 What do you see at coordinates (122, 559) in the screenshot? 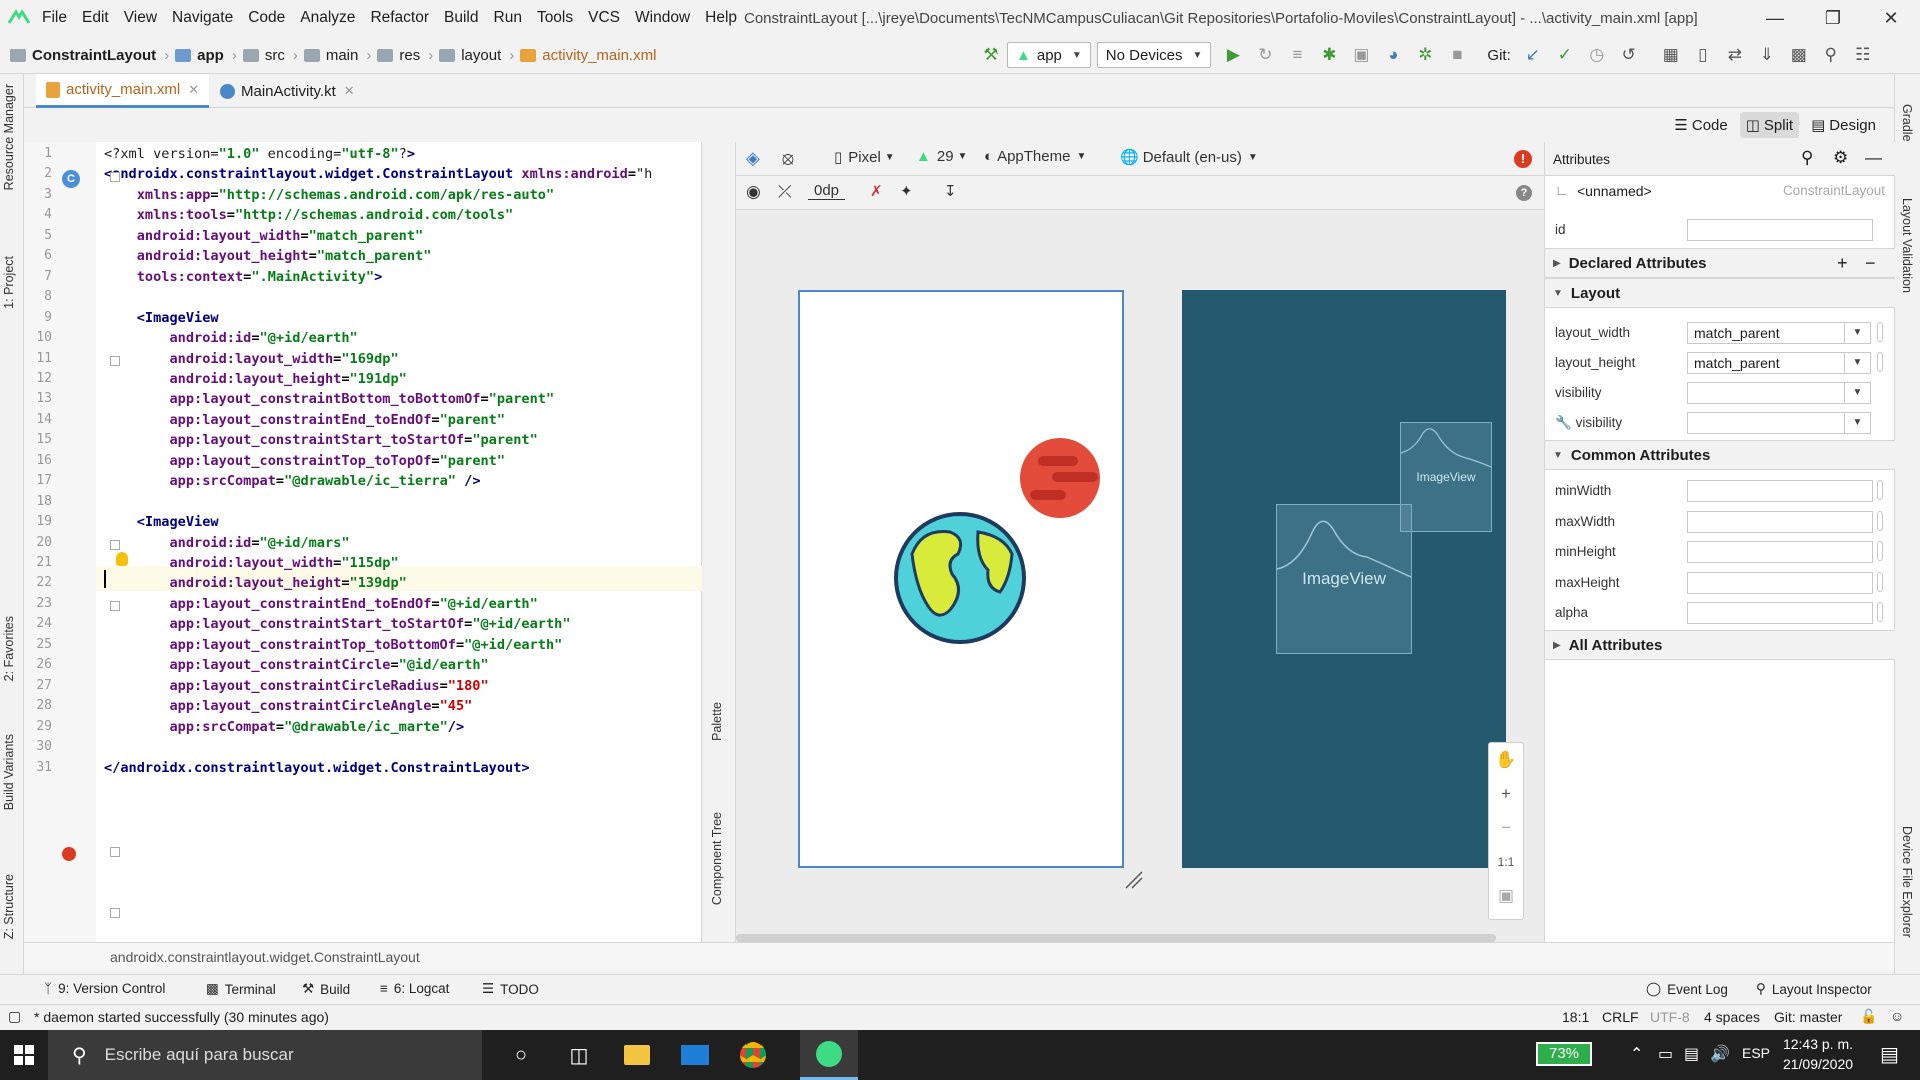
I see `lightbulb-icon` at bounding box center [122, 559].